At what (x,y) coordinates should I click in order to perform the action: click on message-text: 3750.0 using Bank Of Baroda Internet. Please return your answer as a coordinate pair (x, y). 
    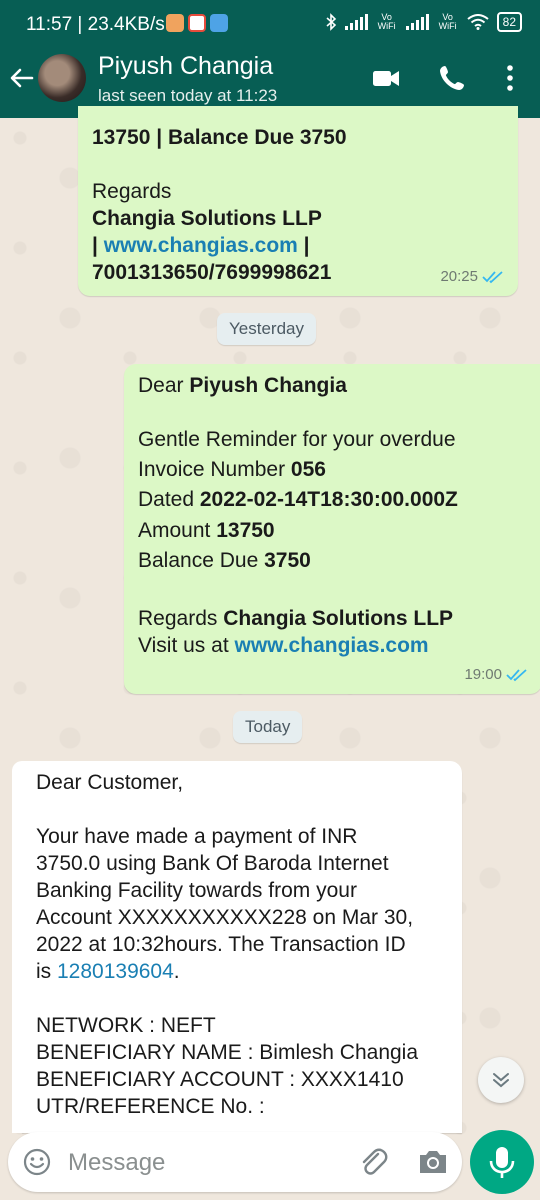
    Looking at the image, I should click on (212, 863).